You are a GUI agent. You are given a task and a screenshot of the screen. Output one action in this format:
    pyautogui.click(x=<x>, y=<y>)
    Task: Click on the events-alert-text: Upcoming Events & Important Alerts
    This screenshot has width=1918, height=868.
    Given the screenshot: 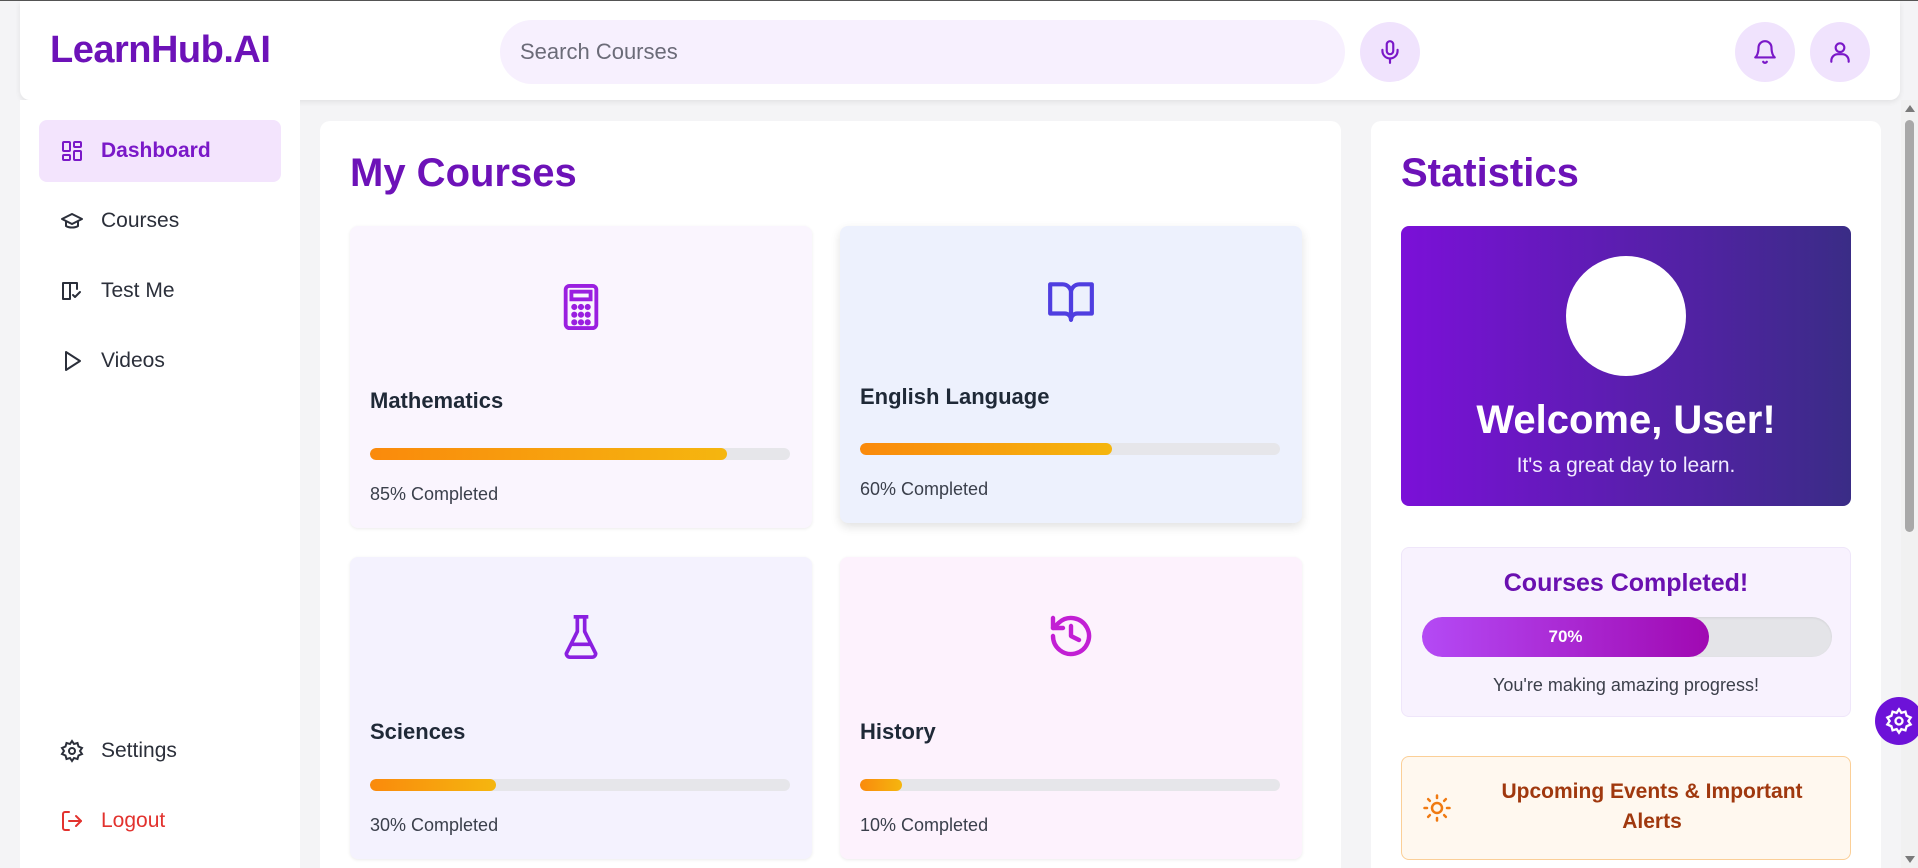 What is the action you would take?
    pyautogui.click(x=1652, y=806)
    